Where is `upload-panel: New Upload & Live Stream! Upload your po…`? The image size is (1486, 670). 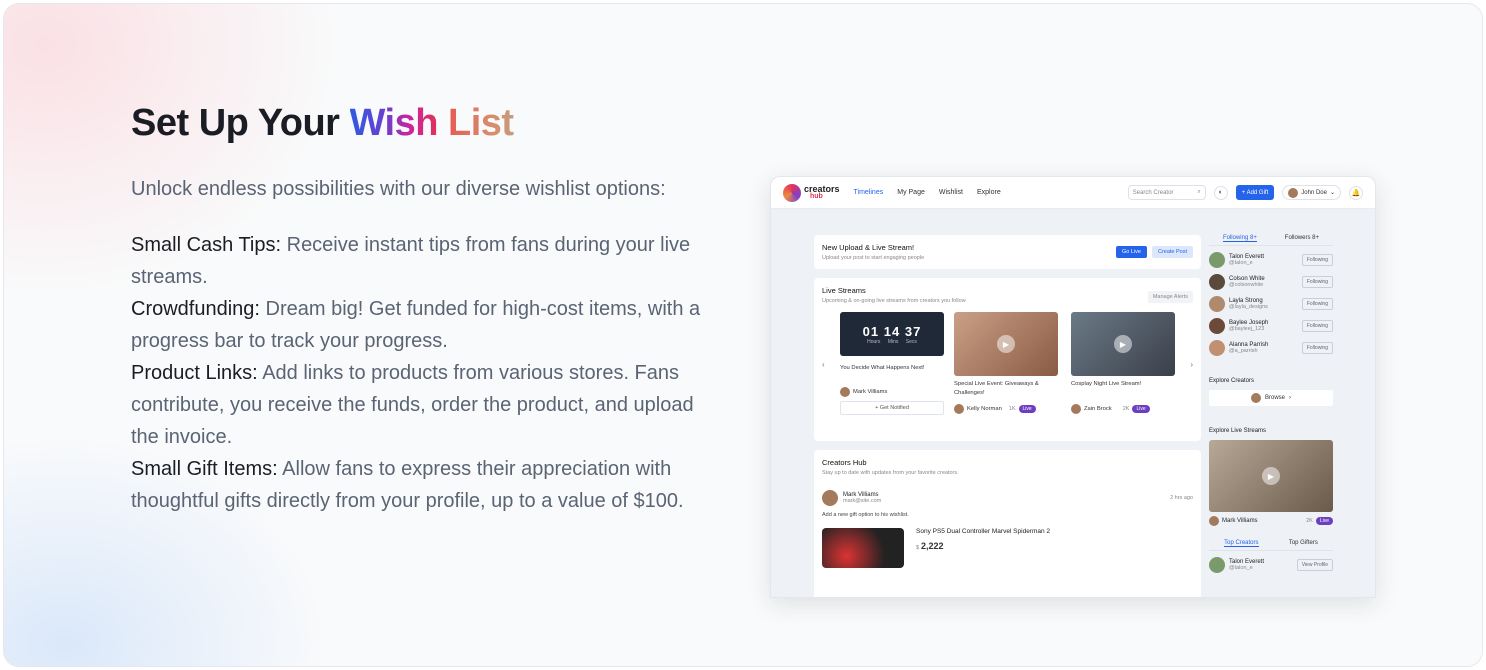
upload-panel: New Upload & Live Stream! Upload your po… is located at coordinates (1007, 252).